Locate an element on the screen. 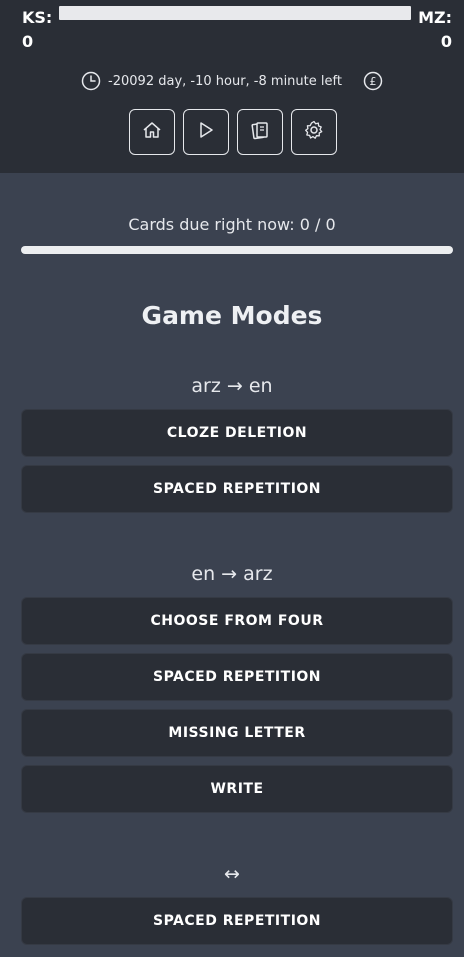 The image size is (464, 957). gear-icon is located at coordinates (314, 132).